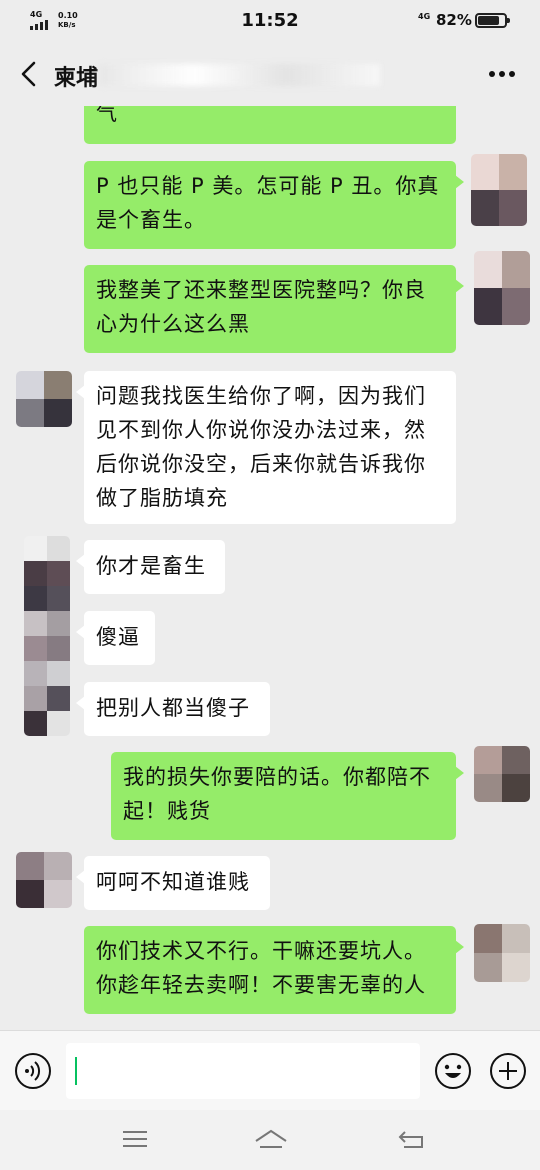 This screenshot has width=540, height=1170. I want to click on message-text: 傻逼, so click(118, 637).